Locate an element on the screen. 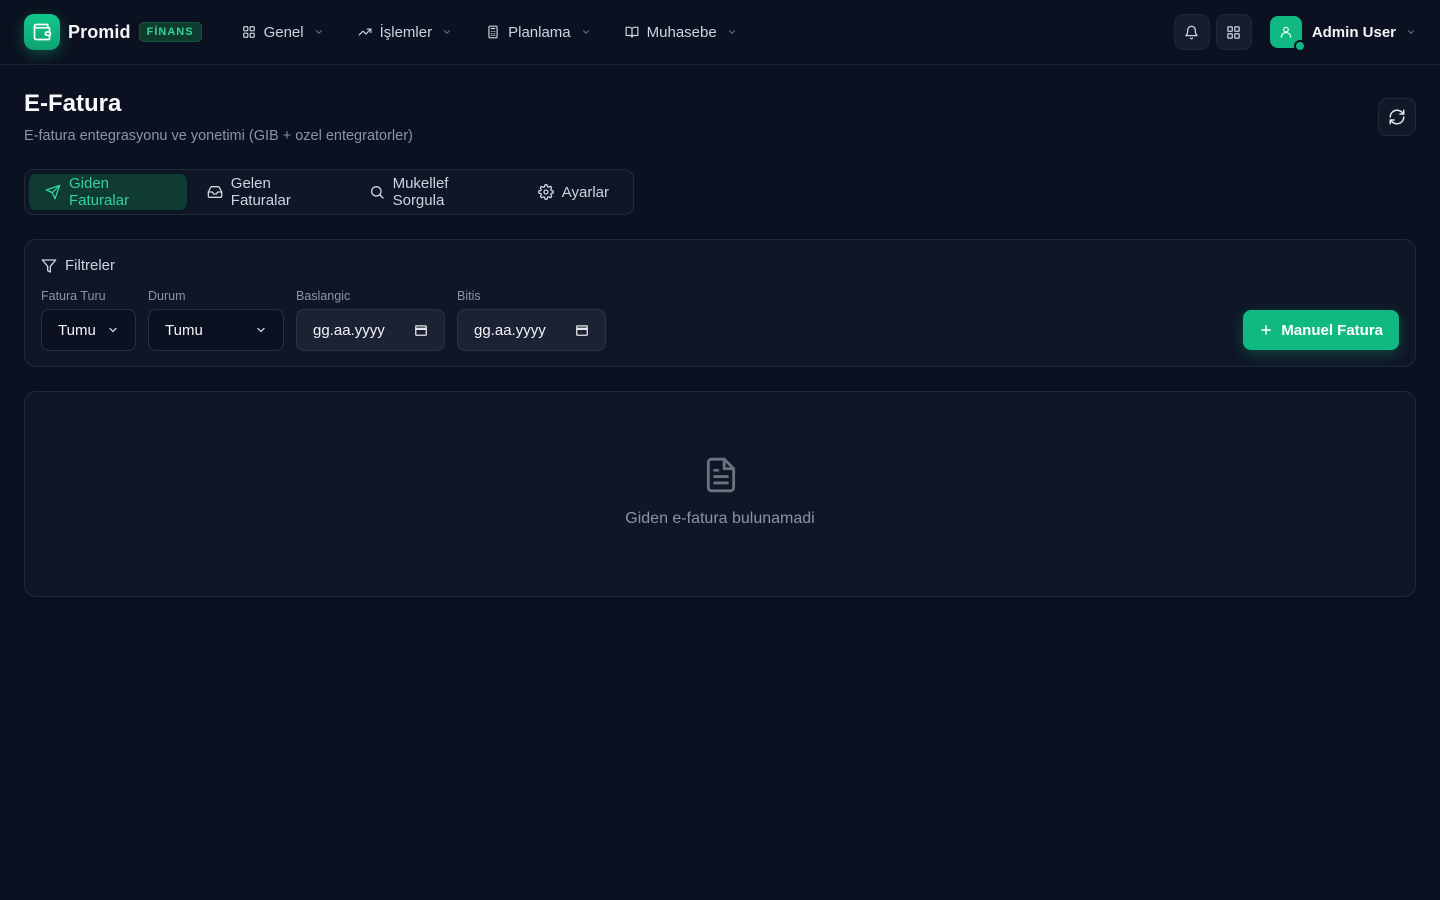  filter-header: Filtreler is located at coordinates (78, 265).